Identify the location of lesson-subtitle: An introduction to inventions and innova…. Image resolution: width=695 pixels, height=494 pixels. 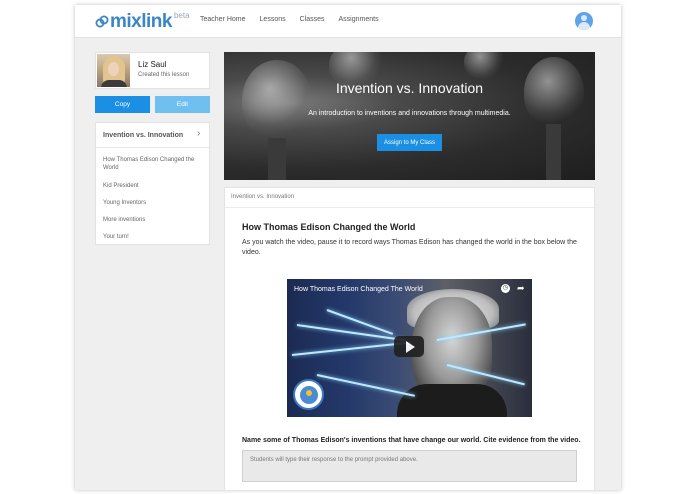
(409, 113).